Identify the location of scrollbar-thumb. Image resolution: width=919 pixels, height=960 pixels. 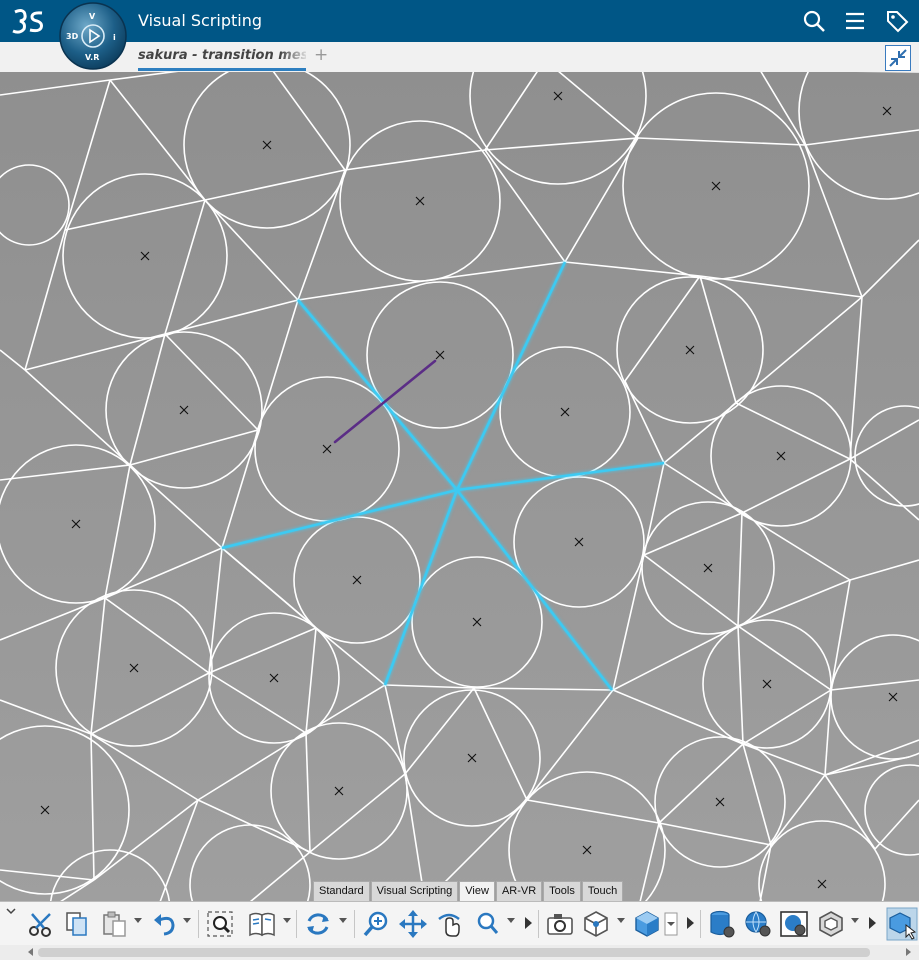
(454, 952).